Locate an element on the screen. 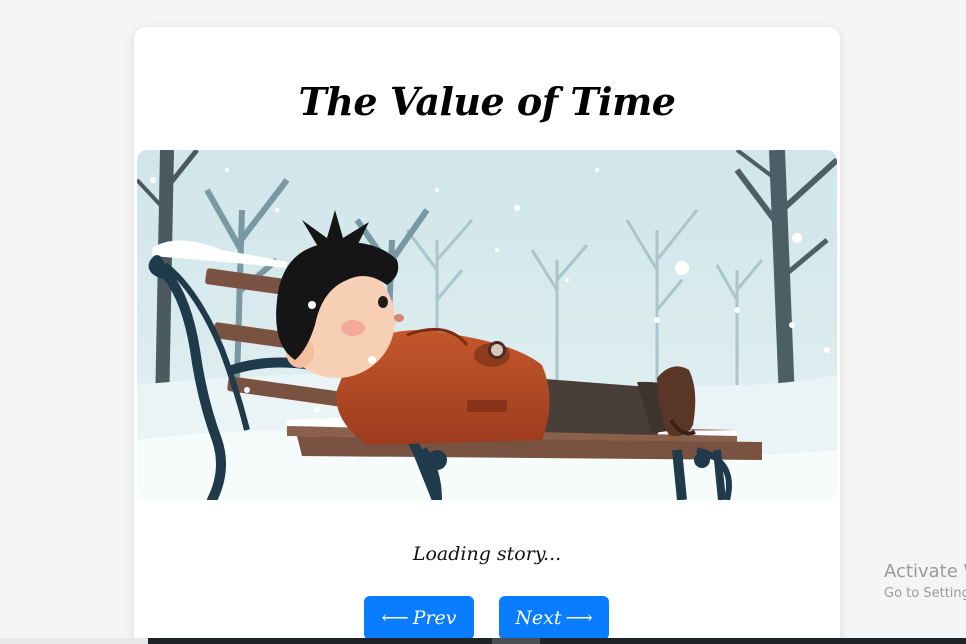  watermark-title: Activate Windows is located at coordinates (925, 571).